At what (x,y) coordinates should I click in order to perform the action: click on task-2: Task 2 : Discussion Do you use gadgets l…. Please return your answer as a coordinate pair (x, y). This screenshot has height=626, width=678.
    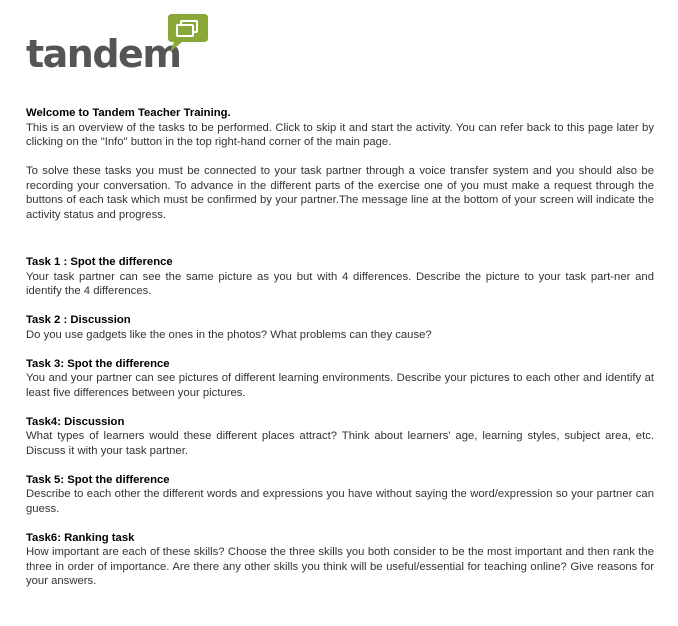
    Looking at the image, I should click on (340, 327).